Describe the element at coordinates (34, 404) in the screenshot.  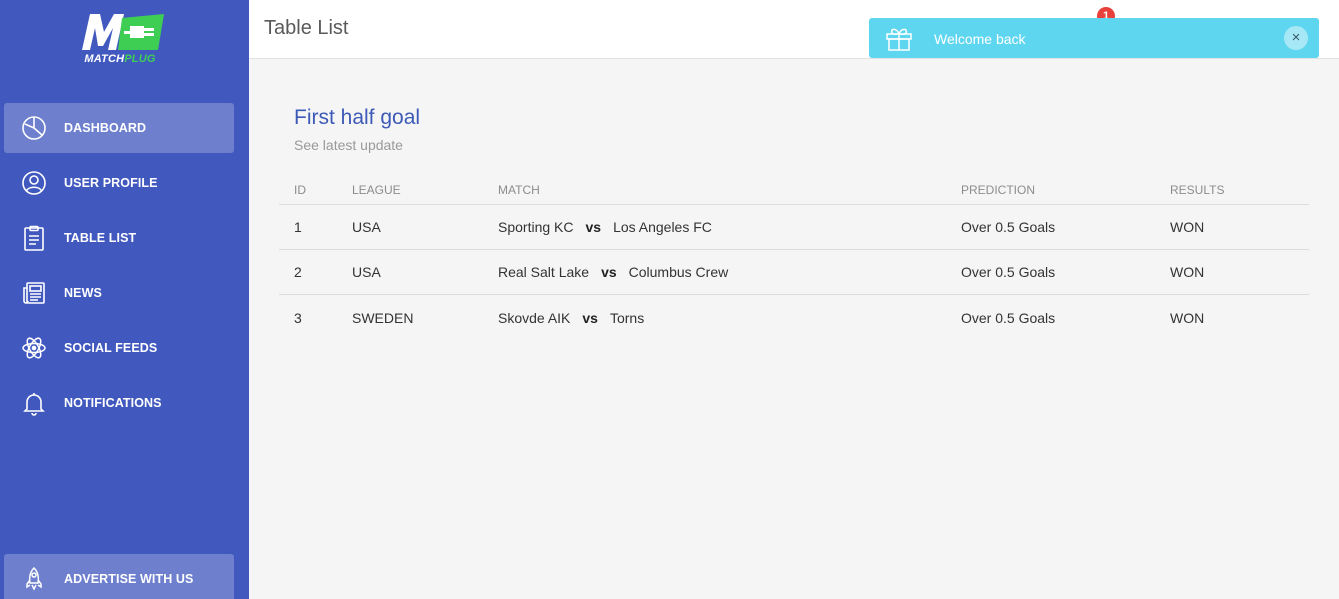
I see `bell-icon` at that location.